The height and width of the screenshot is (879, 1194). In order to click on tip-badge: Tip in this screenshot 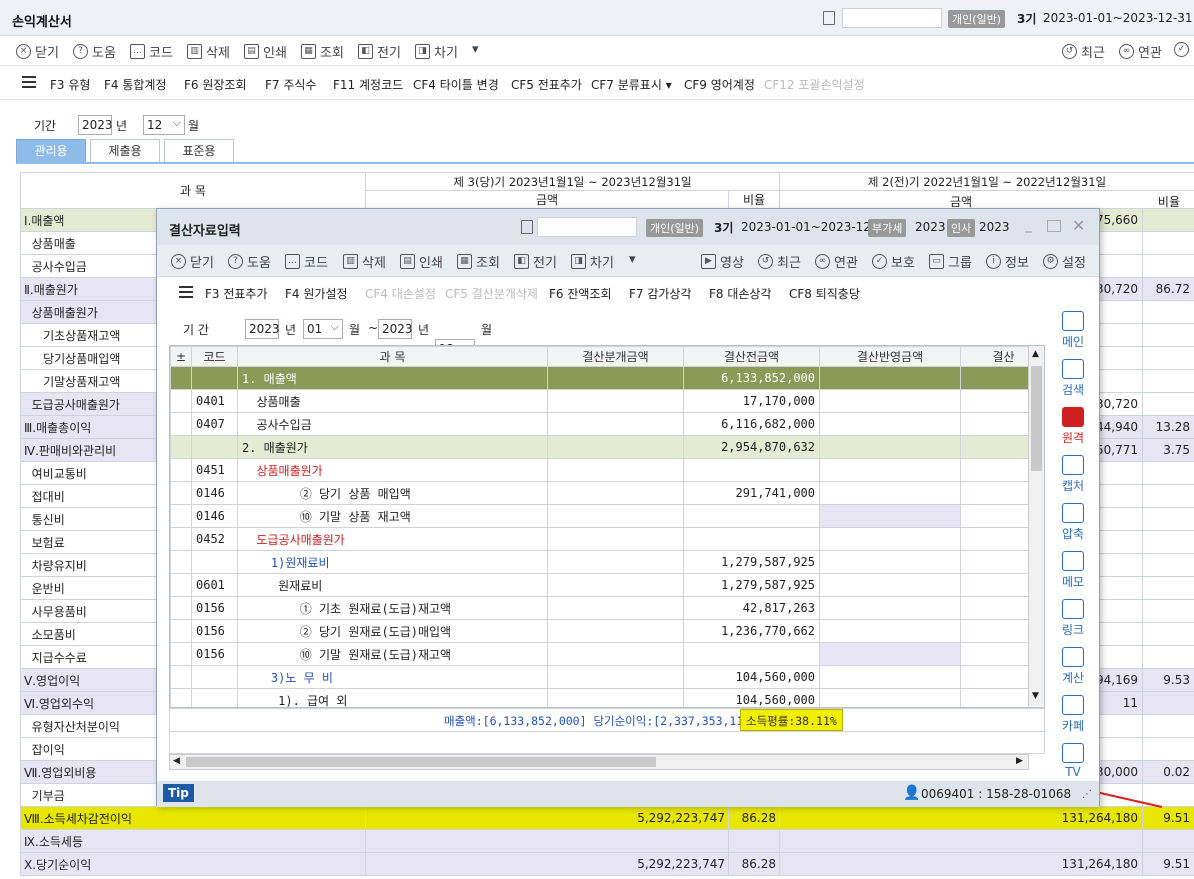, I will do `click(178, 793)`.